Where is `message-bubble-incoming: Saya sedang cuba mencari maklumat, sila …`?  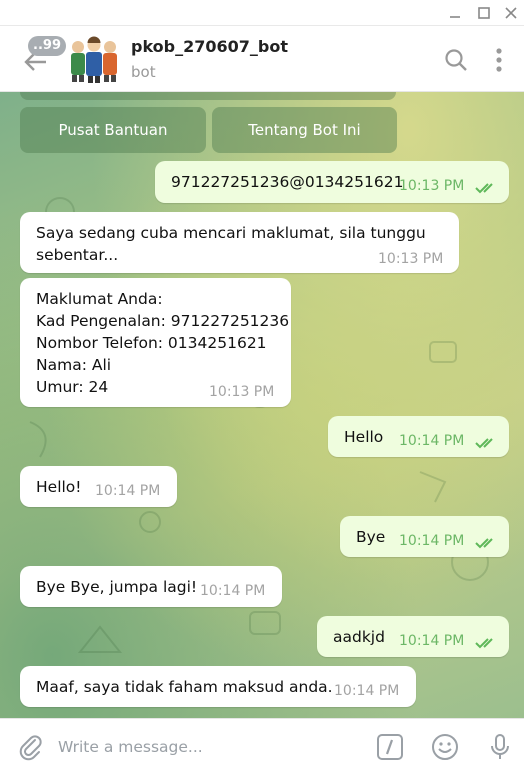
message-bubble-incoming: Saya sedang cuba mencari maklumat, sila … is located at coordinates (239, 242).